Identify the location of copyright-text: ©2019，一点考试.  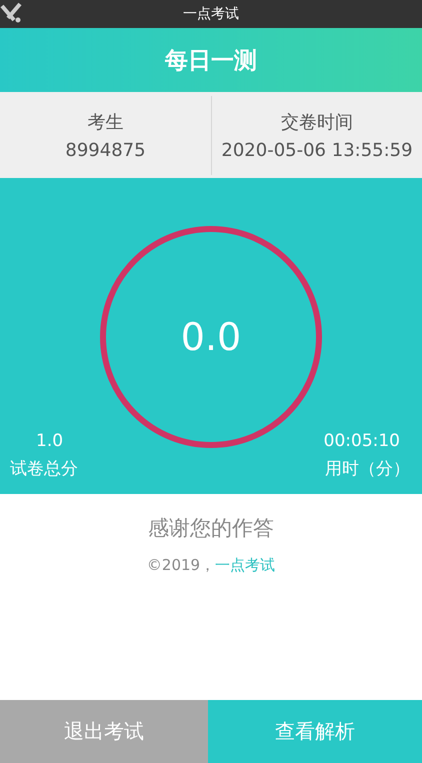
(211, 565).